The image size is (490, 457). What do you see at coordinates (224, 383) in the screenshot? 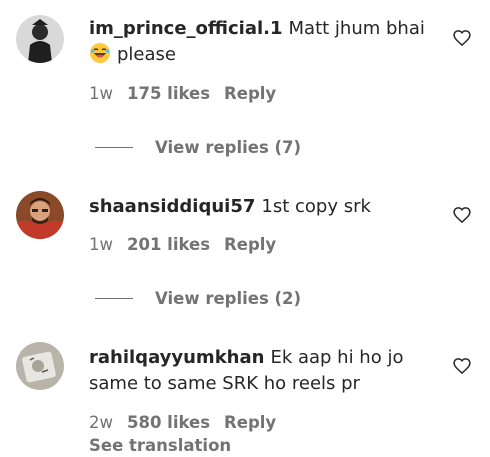
I see `comment-body-cont: same to same SRK ho reels pr` at bounding box center [224, 383].